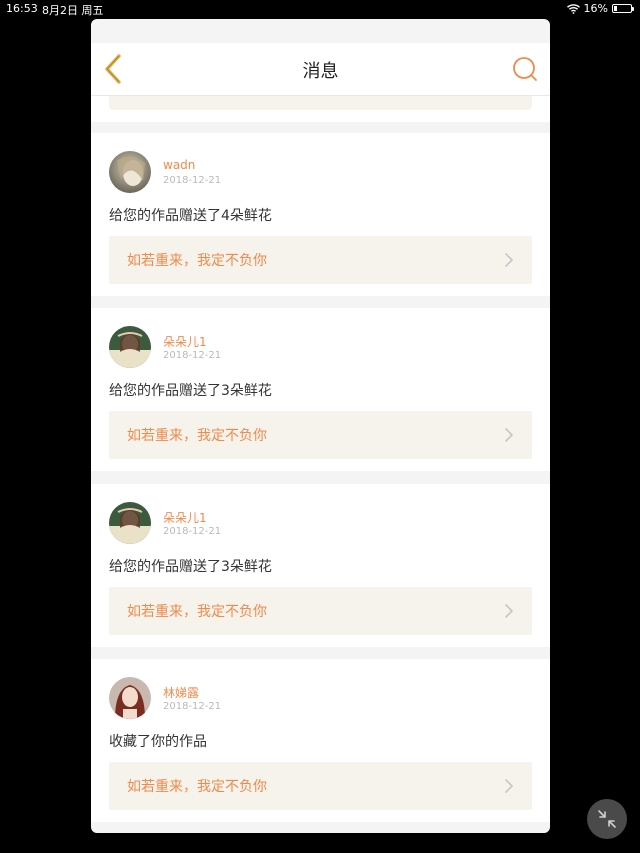  What do you see at coordinates (573, 8) in the screenshot?
I see `wifi-icon` at bounding box center [573, 8].